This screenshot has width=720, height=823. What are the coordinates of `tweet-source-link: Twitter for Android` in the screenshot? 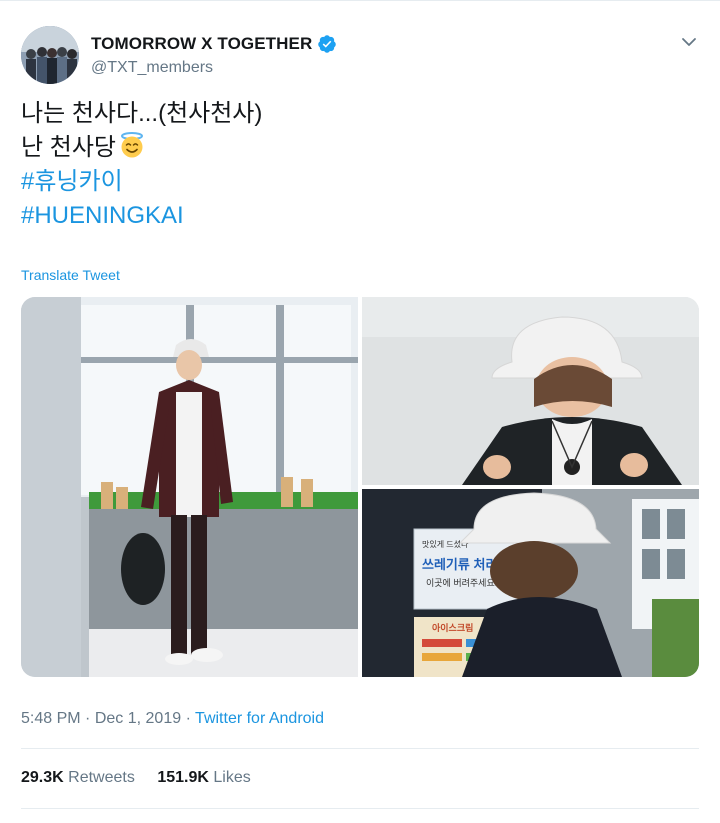 It's located at (259, 718).